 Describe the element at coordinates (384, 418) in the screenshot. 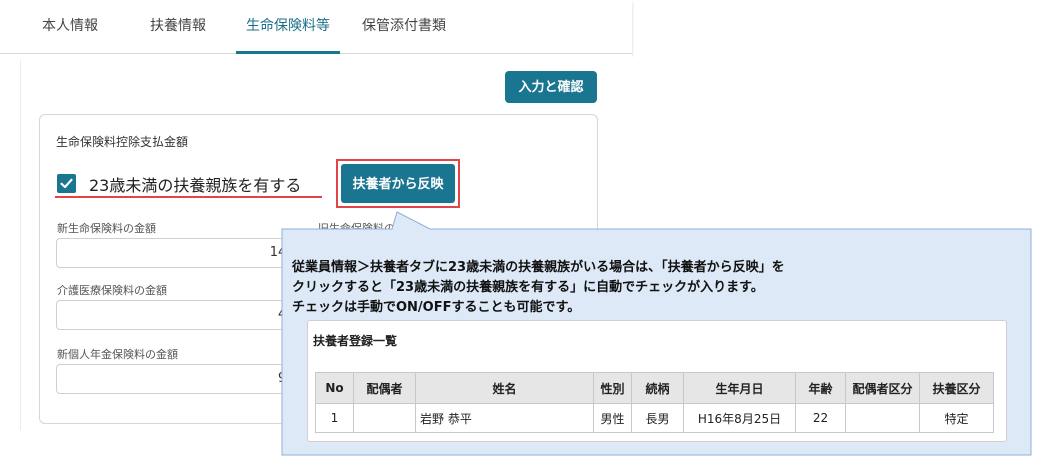

I see `cell-spouse` at that location.